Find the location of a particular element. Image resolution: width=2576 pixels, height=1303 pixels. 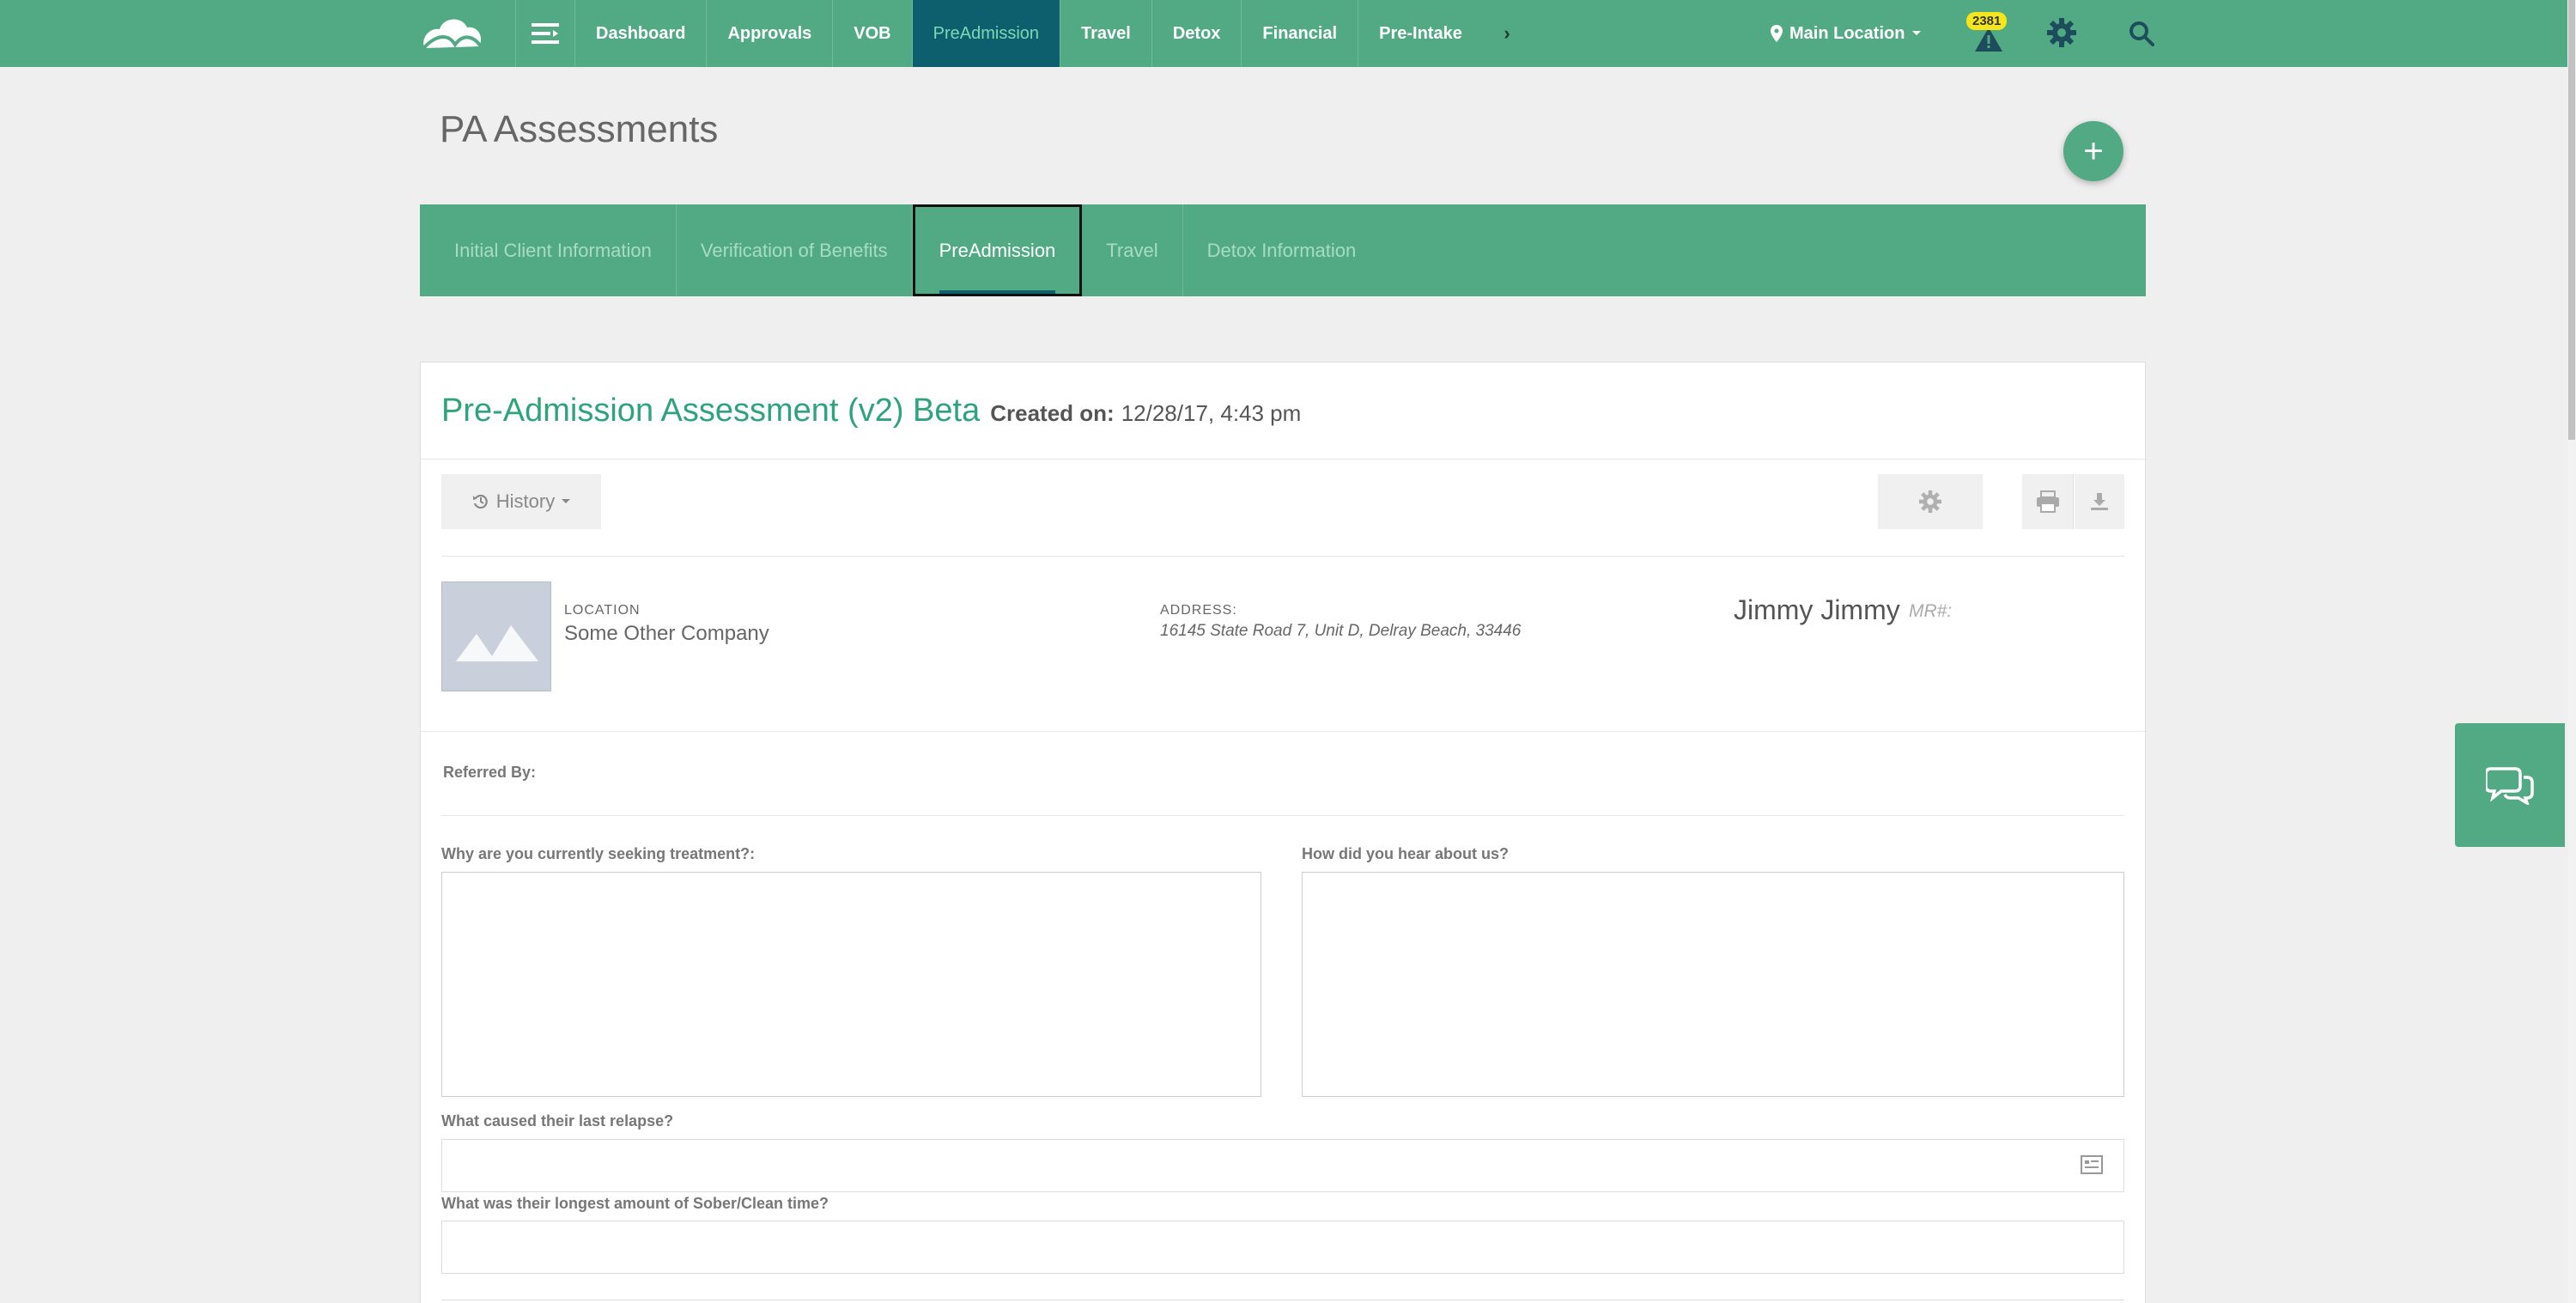

location-label: Main Location is located at coordinates (1847, 33).